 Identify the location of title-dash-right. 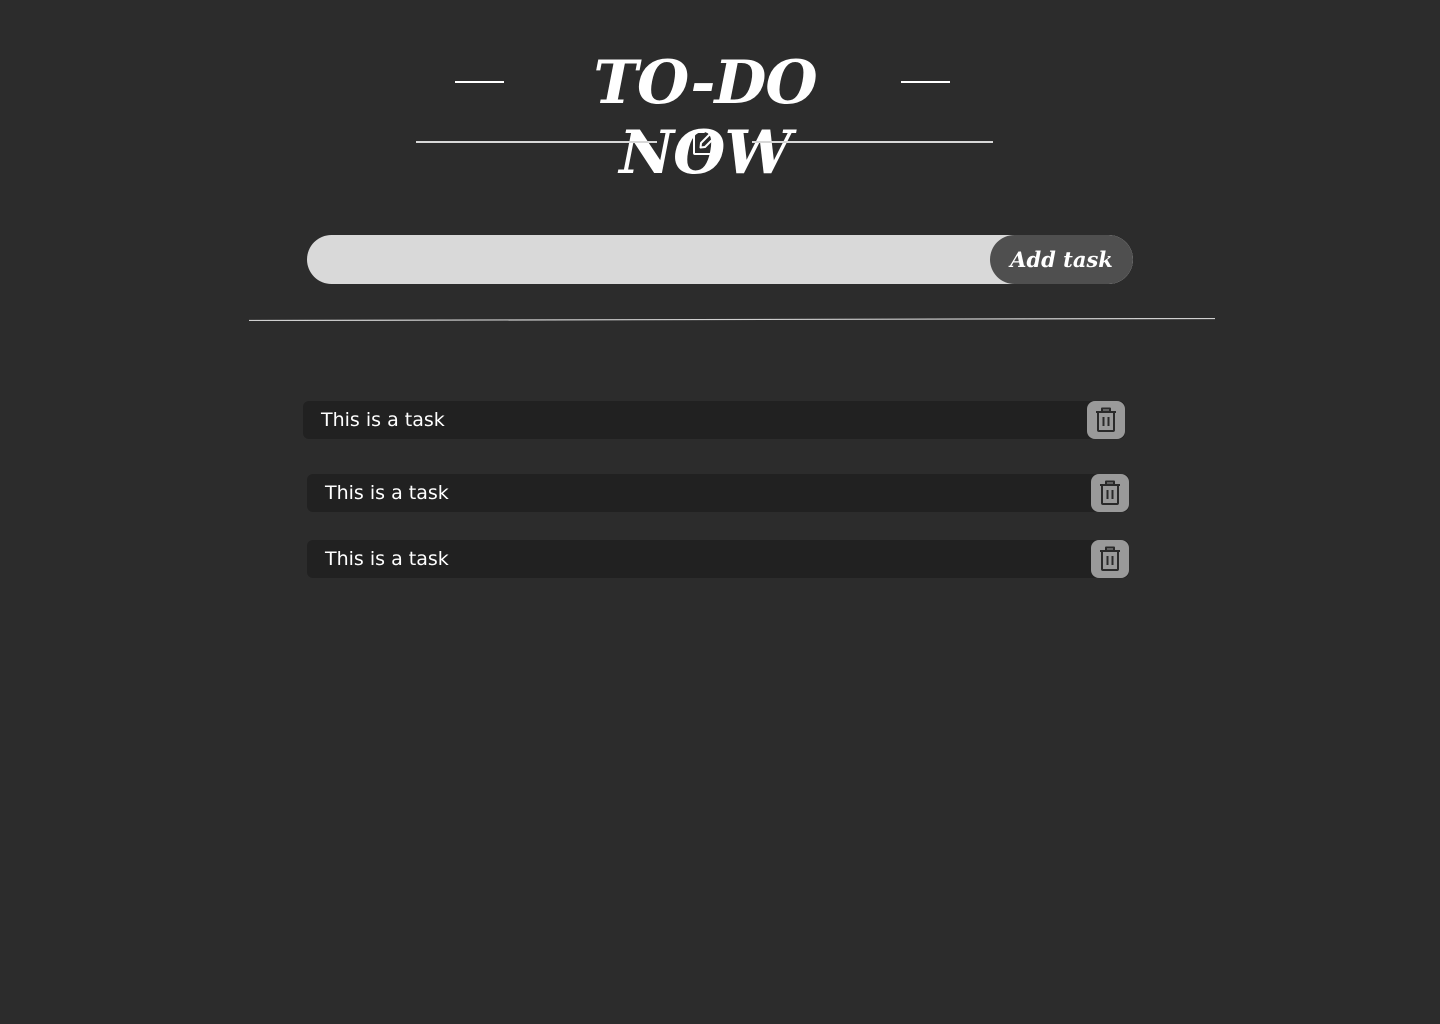
(925, 82).